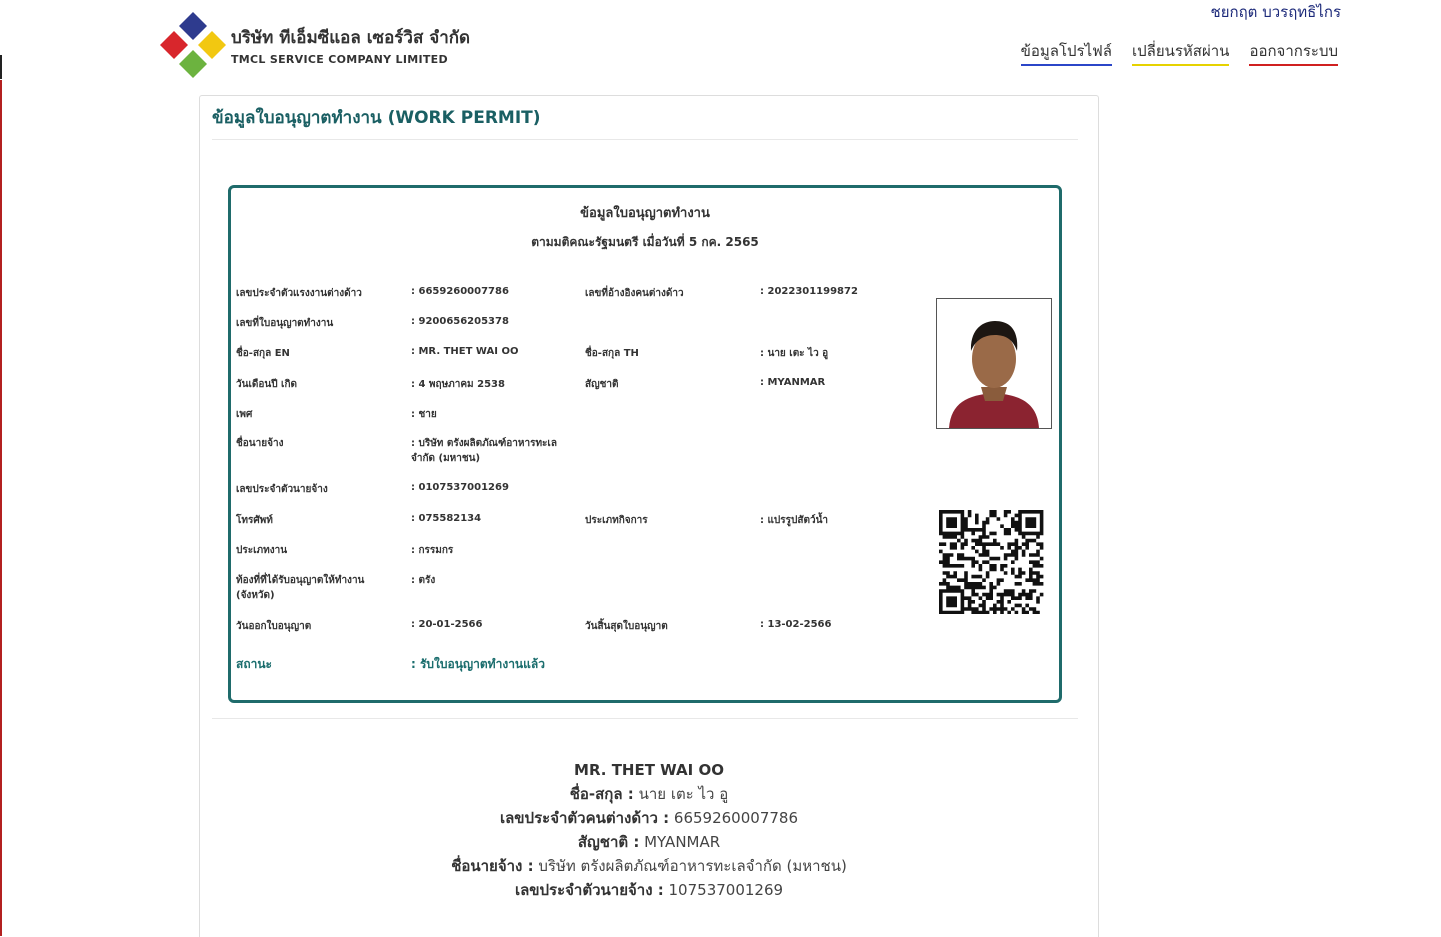 This screenshot has width=1441, height=937. I want to click on company-name-en: TMCL SERVICE COMPANY LIMITED, so click(339, 59).